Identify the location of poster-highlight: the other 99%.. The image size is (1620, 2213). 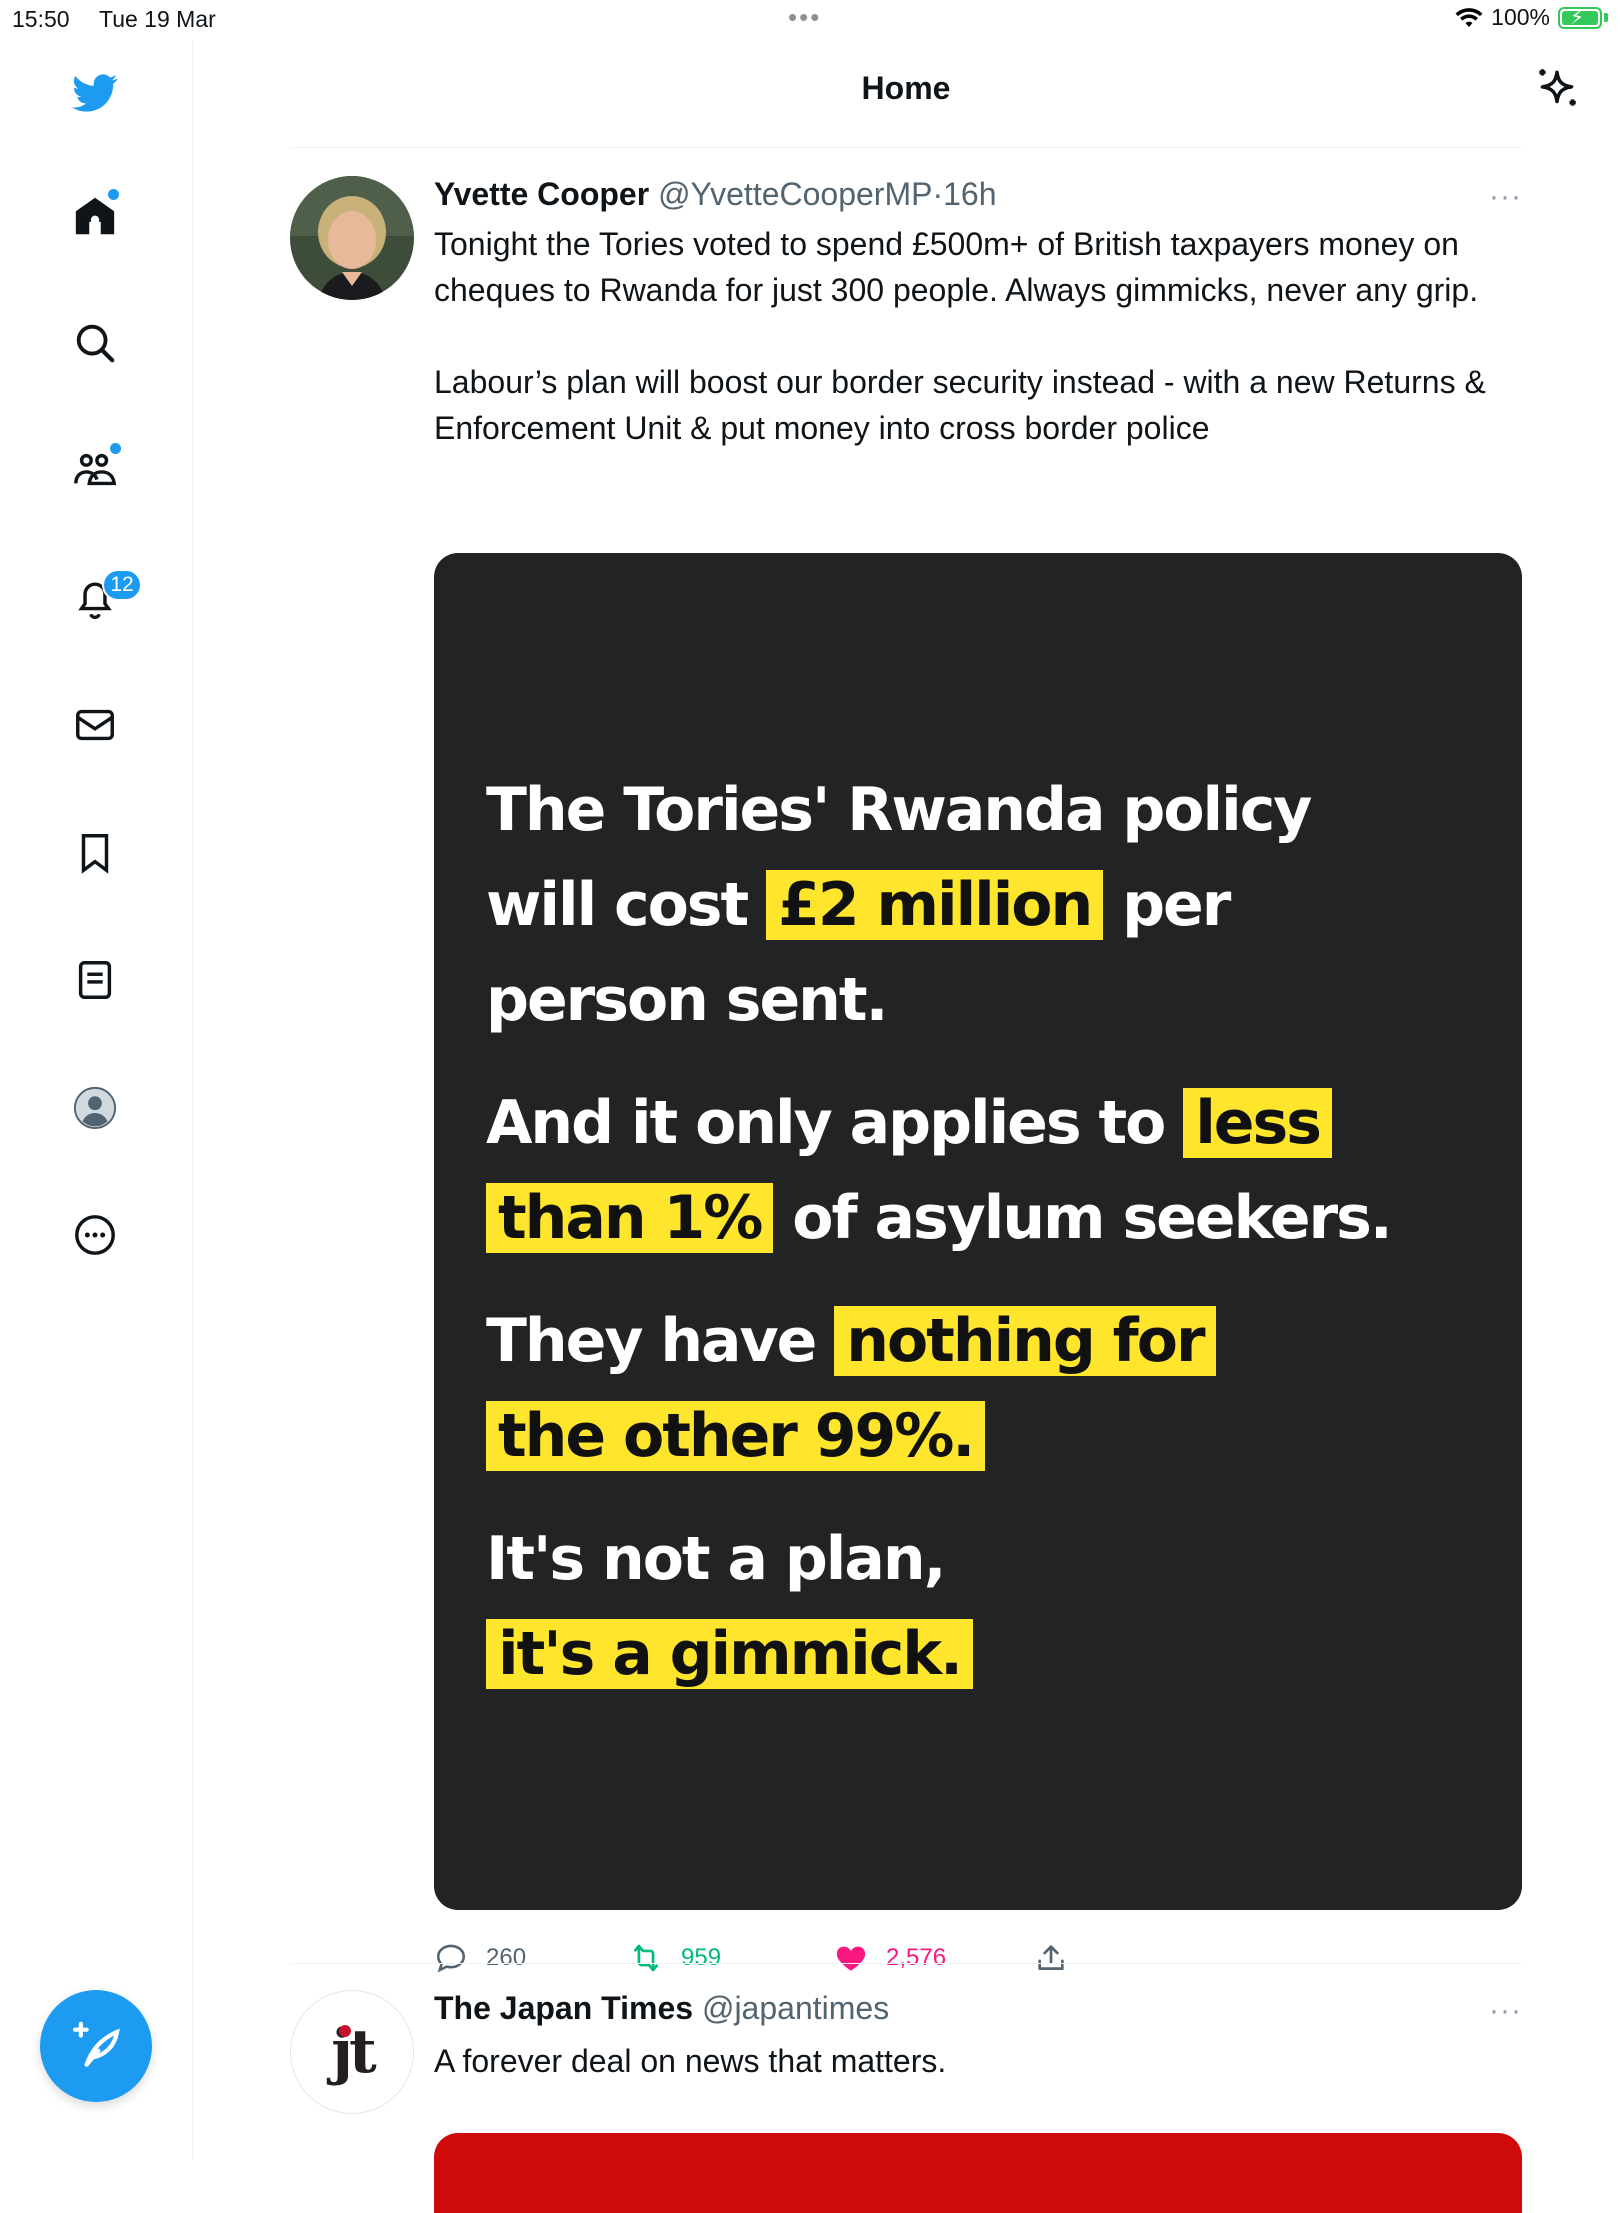
(736, 1436).